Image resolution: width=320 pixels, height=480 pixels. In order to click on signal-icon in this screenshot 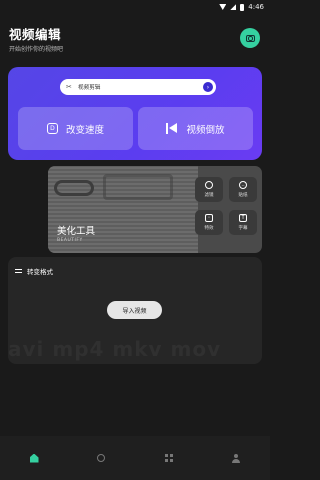, I will do `click(233, 7)`.